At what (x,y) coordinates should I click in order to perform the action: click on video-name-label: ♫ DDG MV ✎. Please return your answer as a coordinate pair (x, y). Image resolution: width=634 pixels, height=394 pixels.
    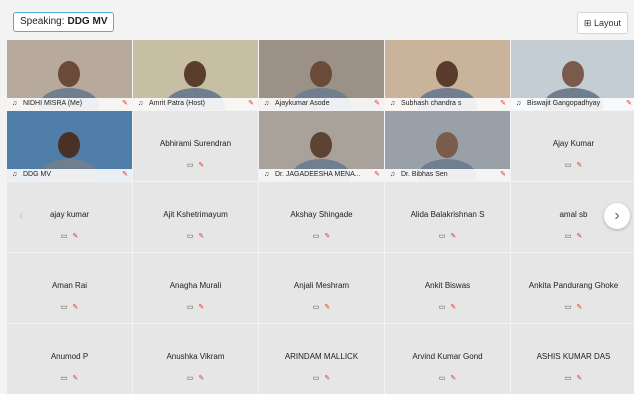
    Looking at the image, I should click on (69, 175).